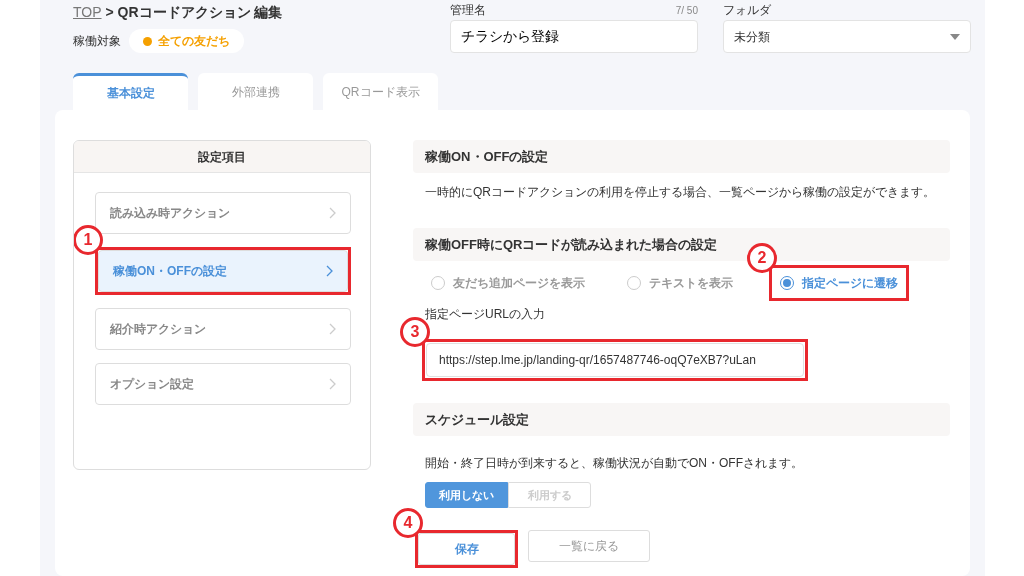 The image size is (1024, 576). Describe the element at coordinates (97, 41) in the screenshot. I see `target-label: 稼働対象` at that location.